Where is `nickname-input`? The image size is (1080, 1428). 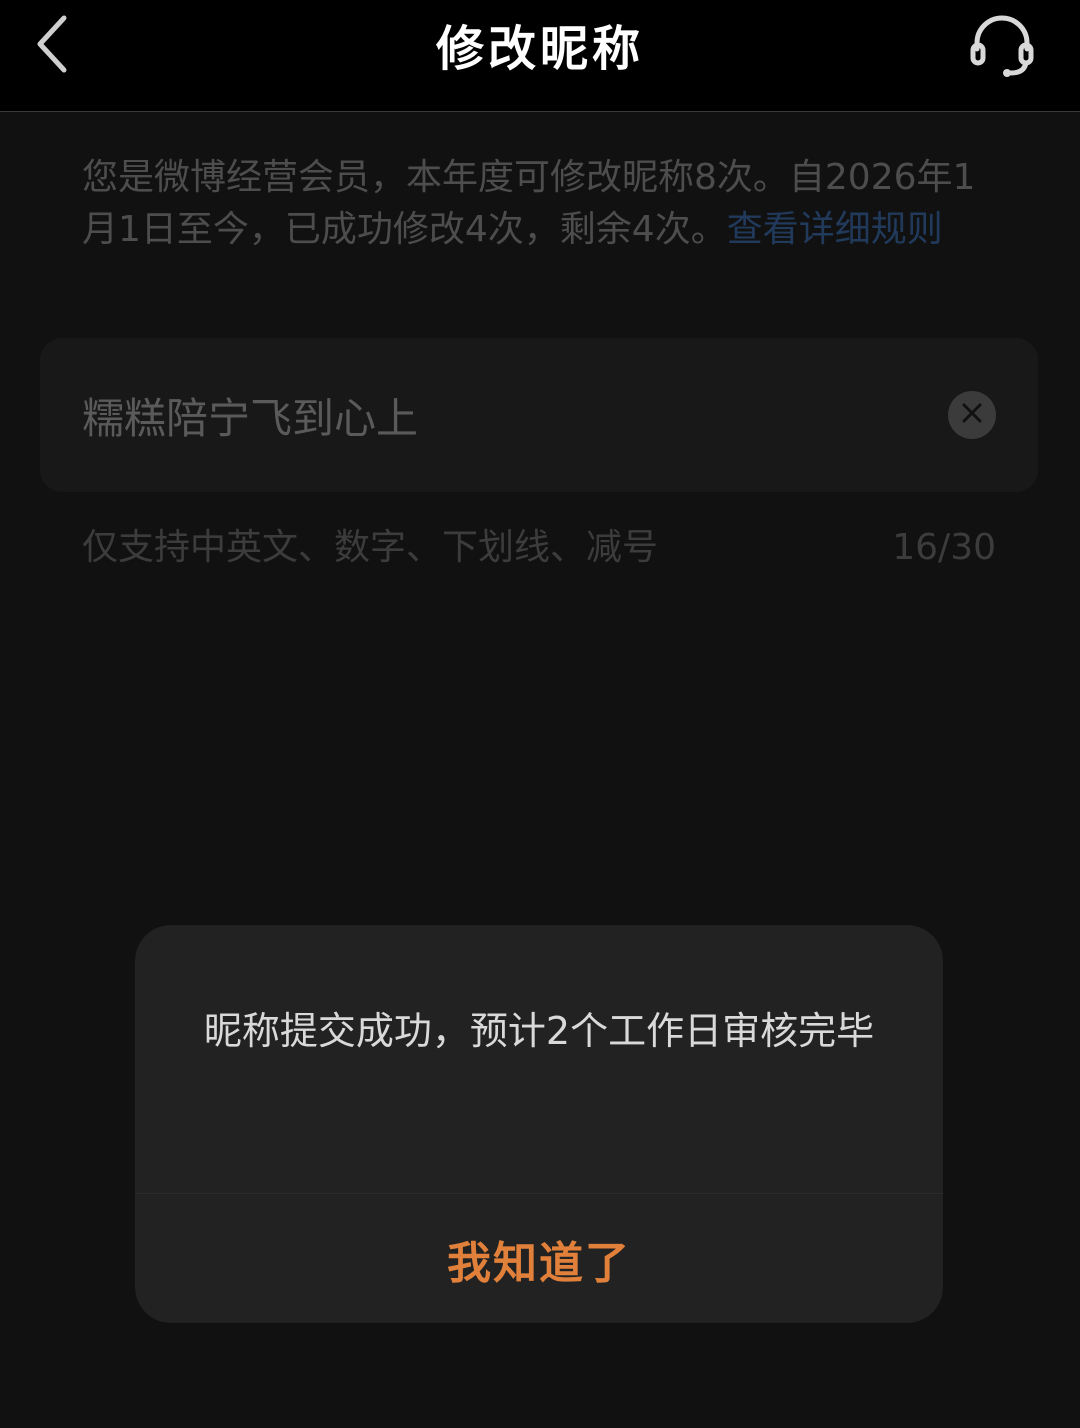
nickname-input is located at coordinates (492, 415).